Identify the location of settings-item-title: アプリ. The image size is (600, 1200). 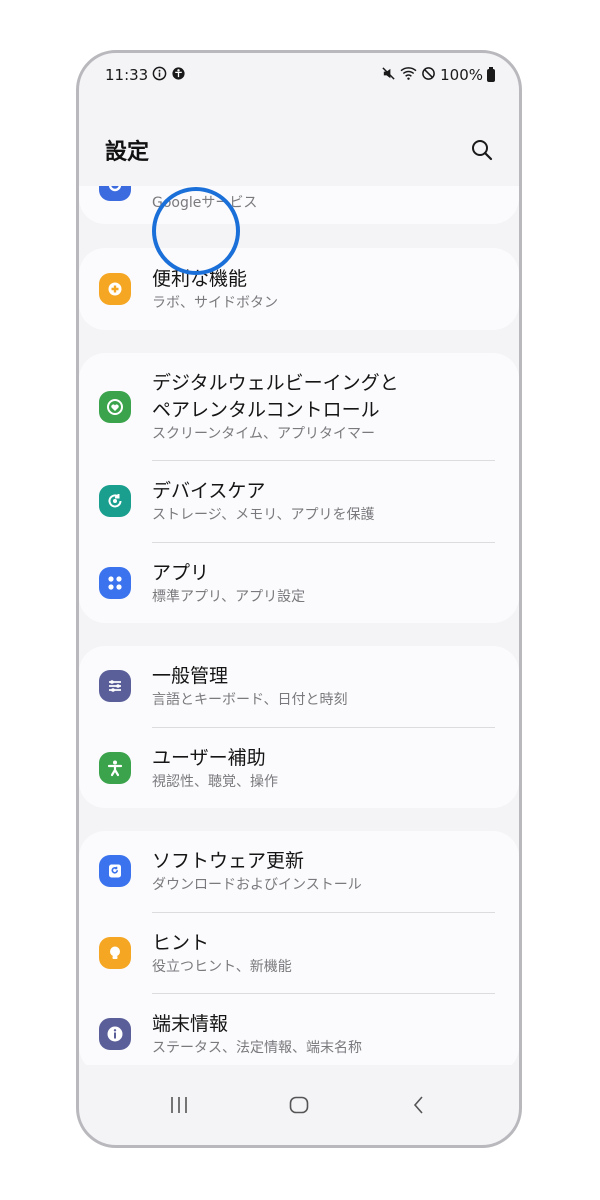
(181, 572).